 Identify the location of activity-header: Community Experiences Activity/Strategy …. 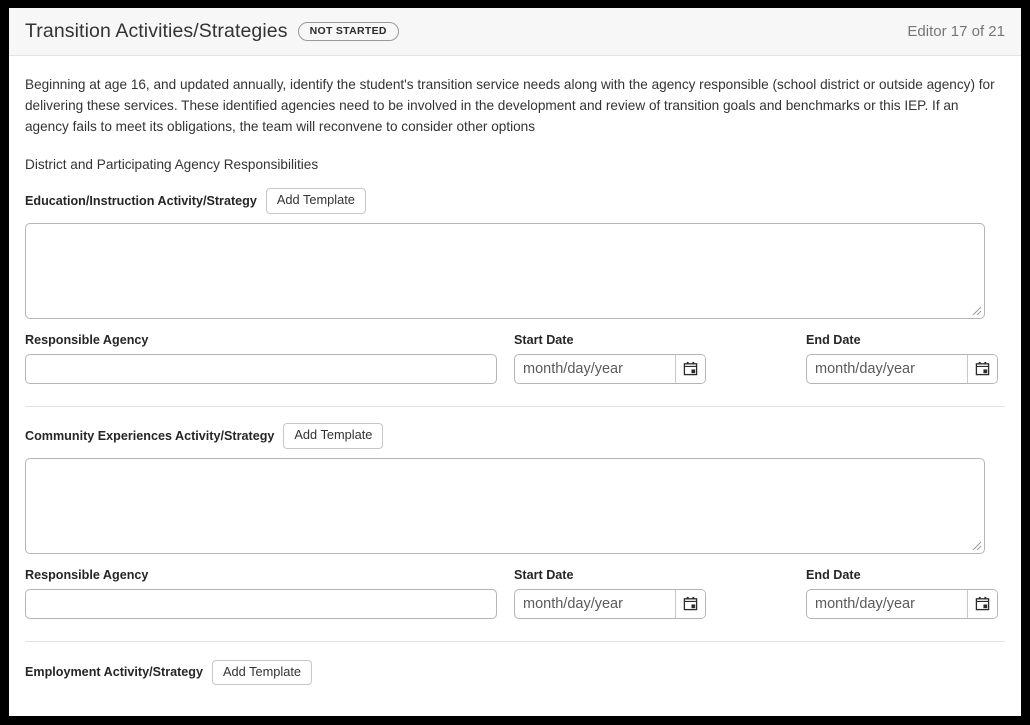
(515, 435).